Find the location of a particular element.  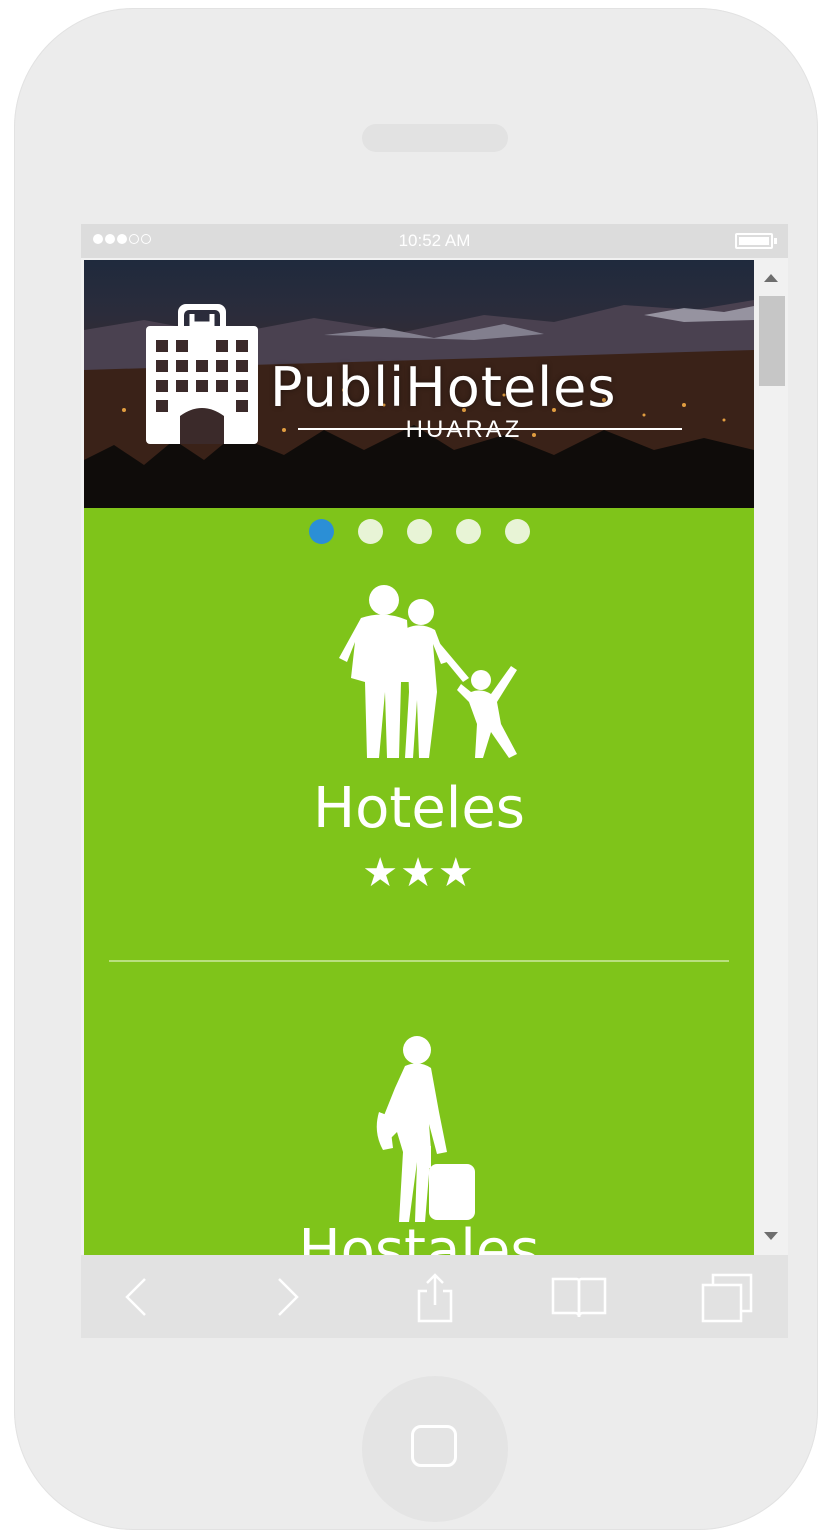

chevron-left-icon is located at coordinates (135, 1297).